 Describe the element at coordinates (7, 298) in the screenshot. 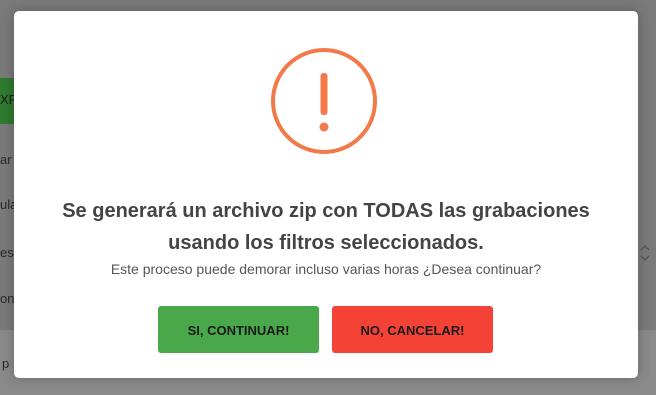

I see `background-text-4: on` at that location.